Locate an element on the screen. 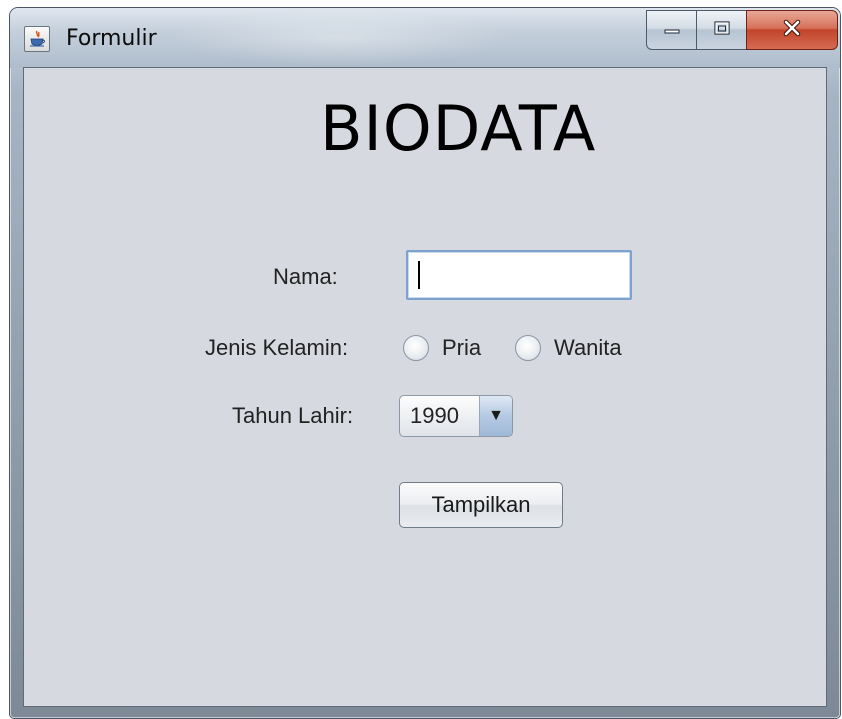  maximize-icon is located at coordinates (722, 30).